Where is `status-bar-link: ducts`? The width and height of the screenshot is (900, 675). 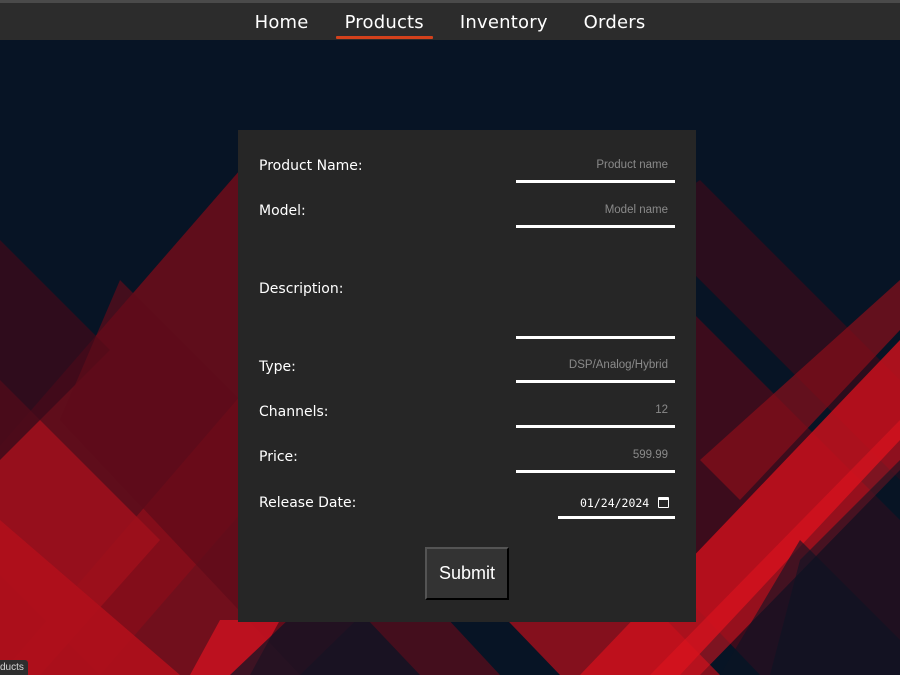
status-bar-link: ducts is located at coordinates (14, 667).